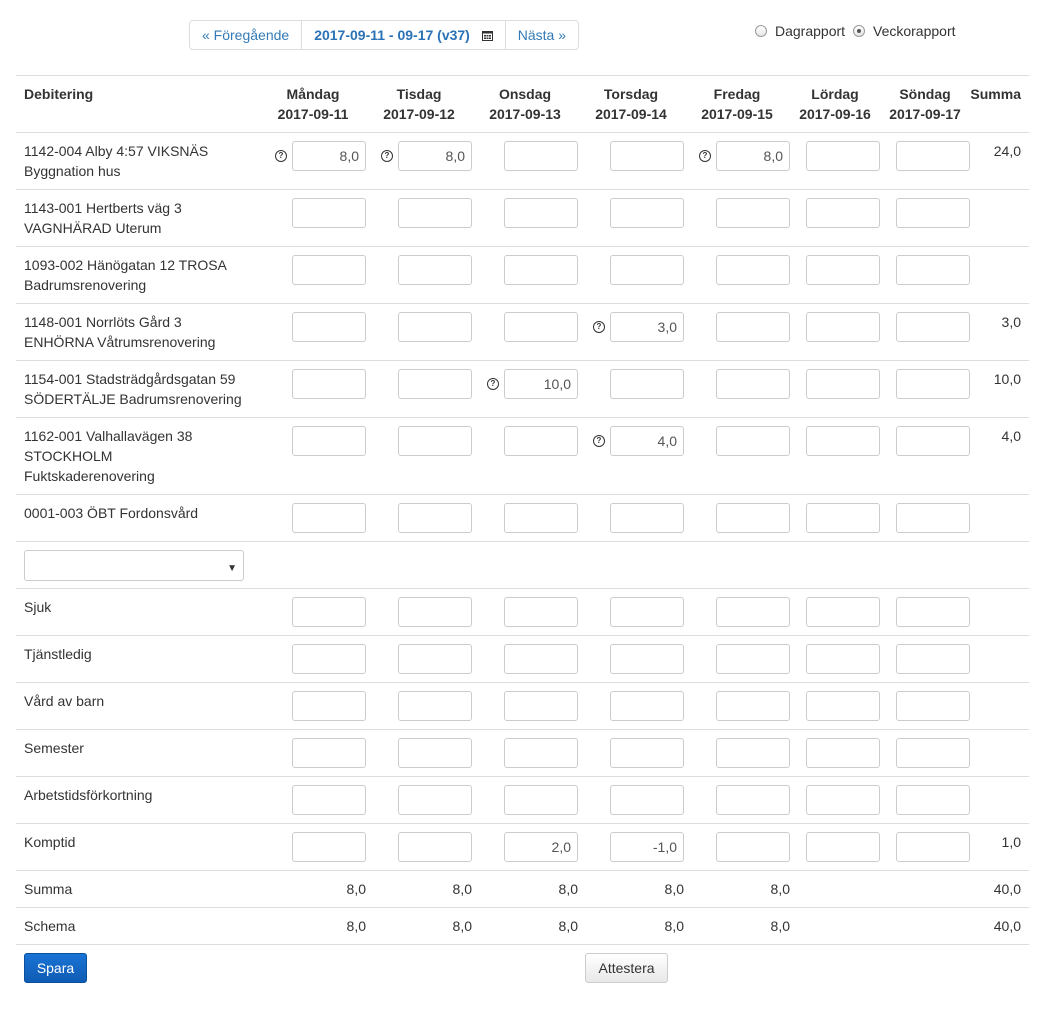 The height and width of the screenshot is (1012, 1047). Describe the element at coordinates (800, 31) in the screenshot. I see `day-report-option: Dagrapport` at that location.